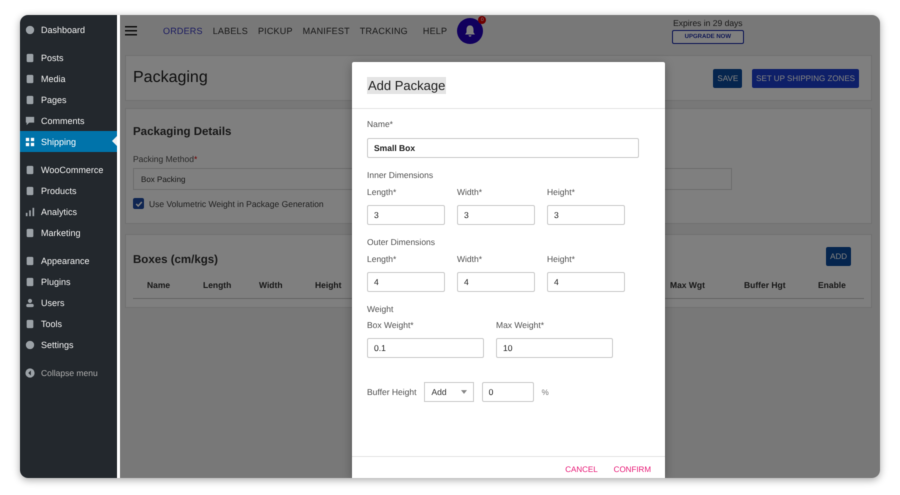  Describe the element at coordinates (68, 344) in the screenshot. I see `sidebar-item: Settings` at that location.